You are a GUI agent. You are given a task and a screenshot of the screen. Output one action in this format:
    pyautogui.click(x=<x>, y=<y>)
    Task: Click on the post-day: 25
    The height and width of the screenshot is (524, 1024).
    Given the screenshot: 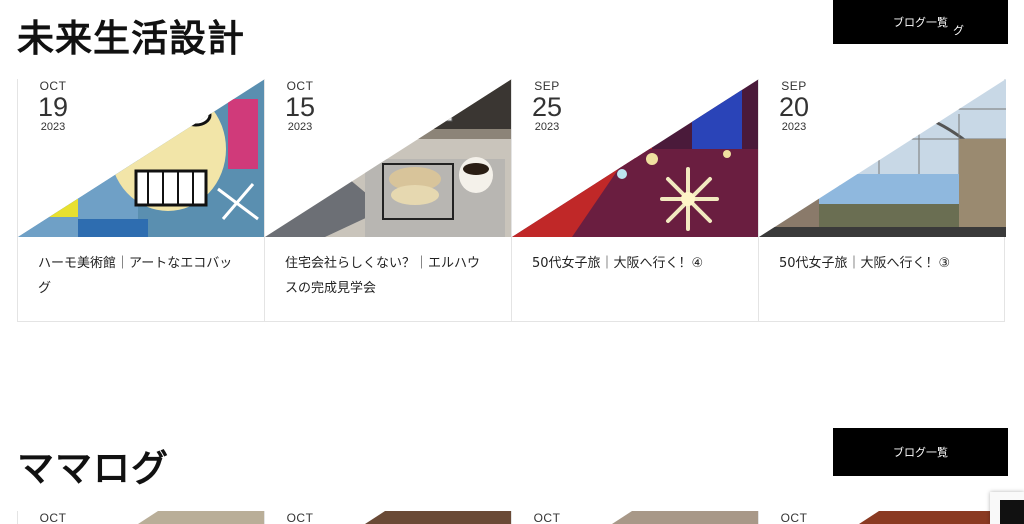 What is the action you would take?
    pyautogui.click(x=547, y=107)
    